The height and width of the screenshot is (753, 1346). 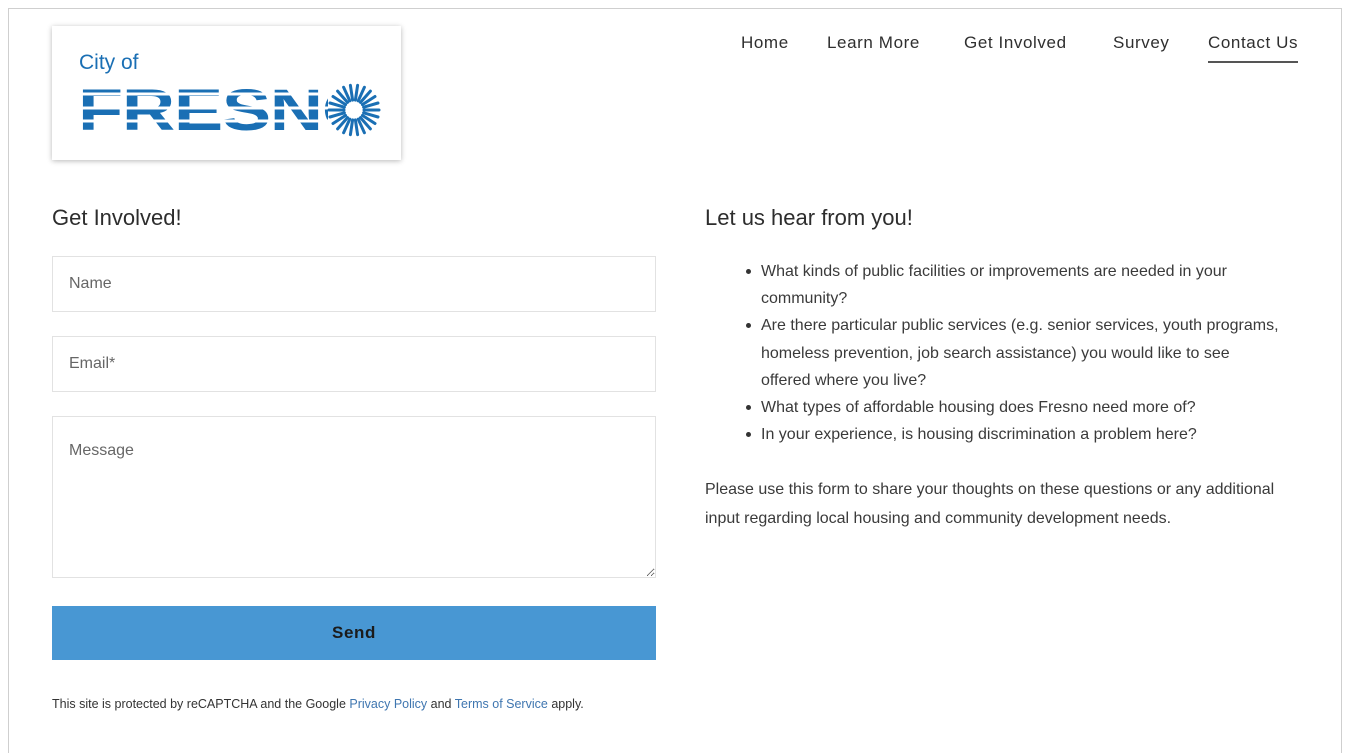 I want to click on privacy-policy-link: Privacy Policy, so click(x=388, y=704).